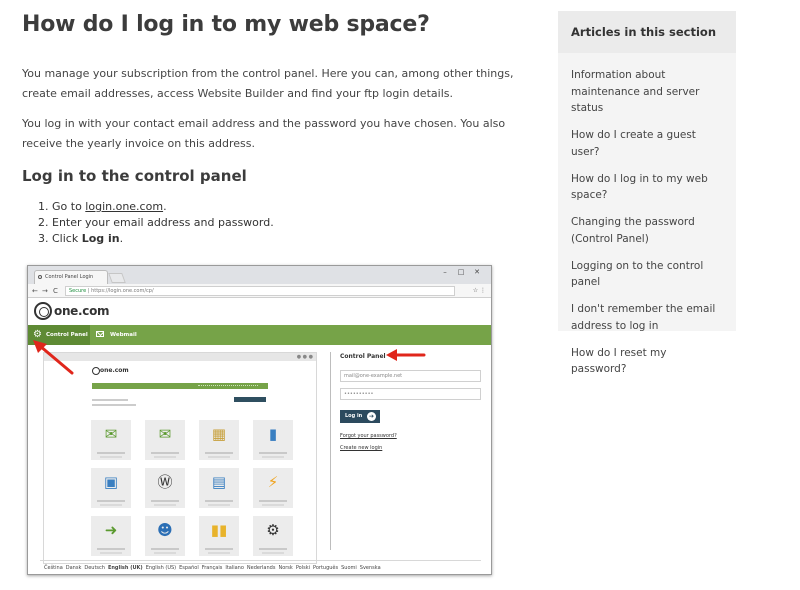 Image resolution: width=800 pixels, height=590 pixels. Describe the element at coordinates (647, 361) in the screenshot. I see `sidebar-item-reset-password: How do I reset my password?` at that location.